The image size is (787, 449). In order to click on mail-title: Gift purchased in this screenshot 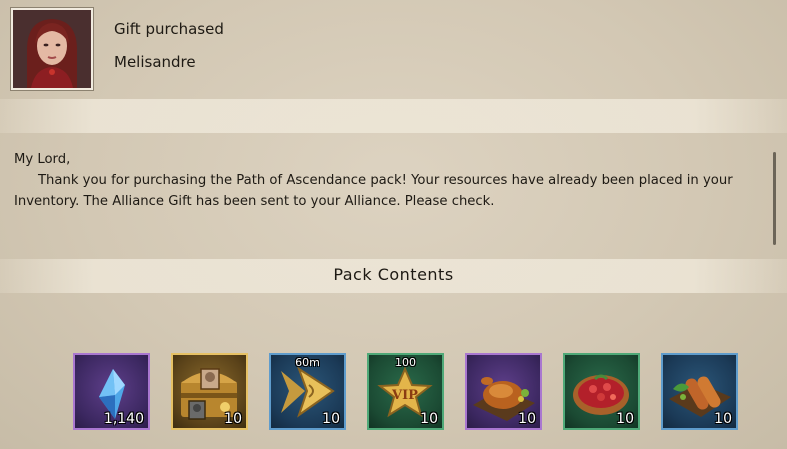, I will do `click(169, 29)`.